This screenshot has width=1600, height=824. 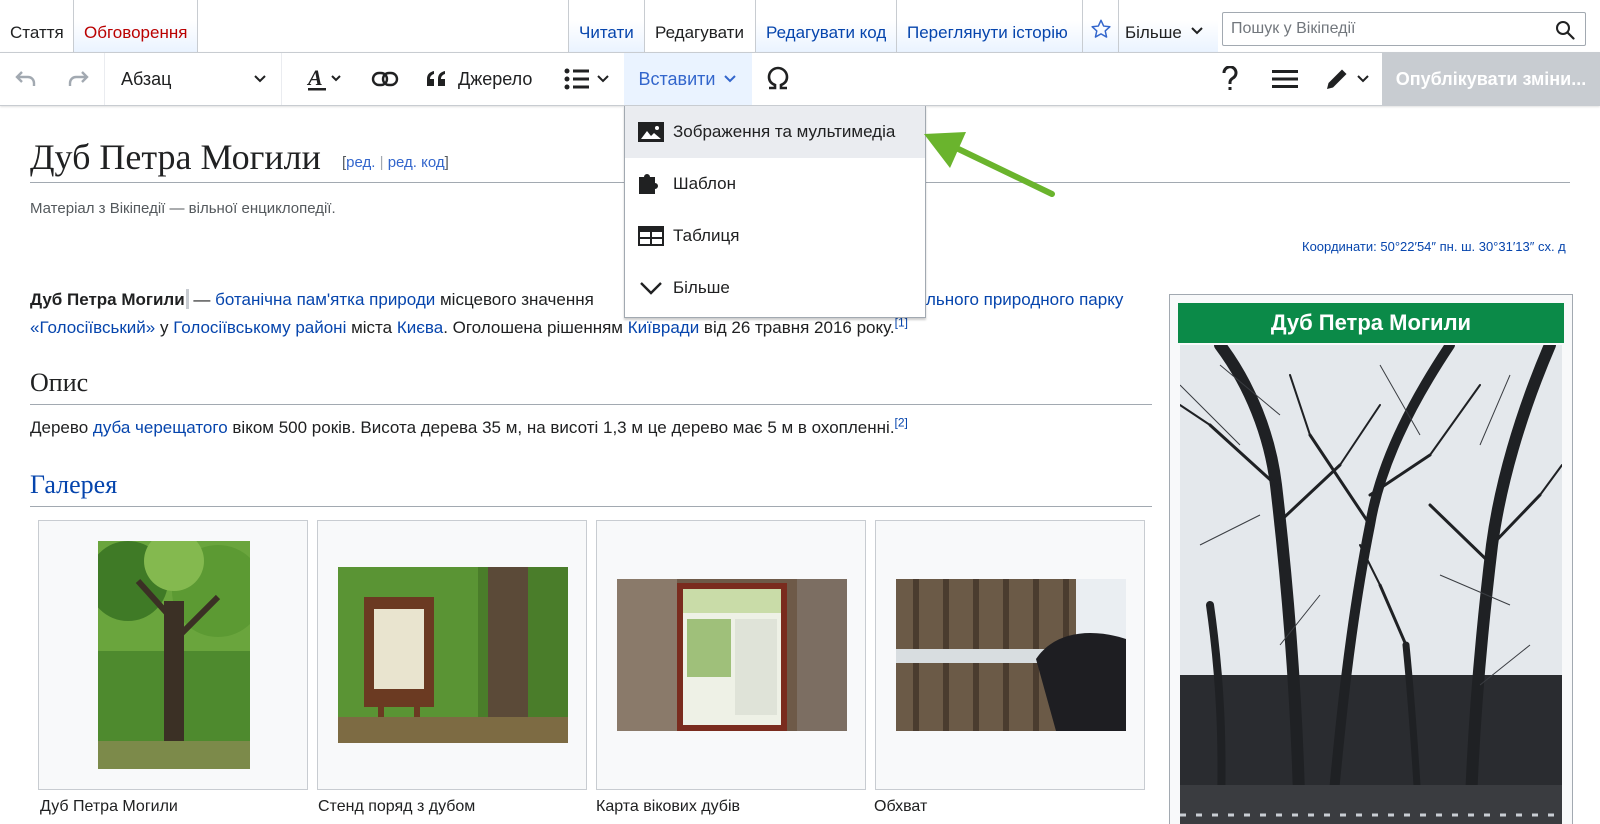 I want to click on section-heading-gallery: Галерея, so click(x=73, y=485).